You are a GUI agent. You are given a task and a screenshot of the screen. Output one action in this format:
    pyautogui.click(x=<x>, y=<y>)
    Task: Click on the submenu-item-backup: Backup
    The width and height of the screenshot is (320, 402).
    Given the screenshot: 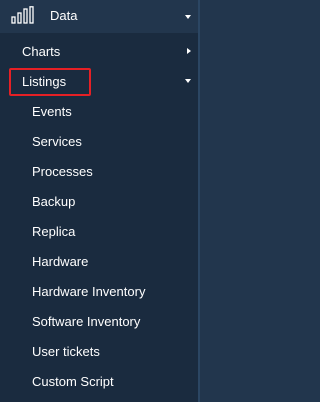 What is the action you would take?
    pyautogui.click(x=100, y=201)
    